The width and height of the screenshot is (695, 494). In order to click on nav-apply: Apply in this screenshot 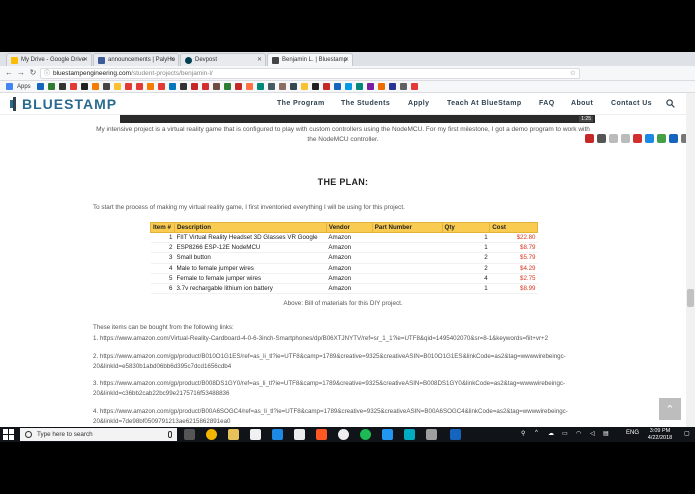, I will do `click(418, 103)`.